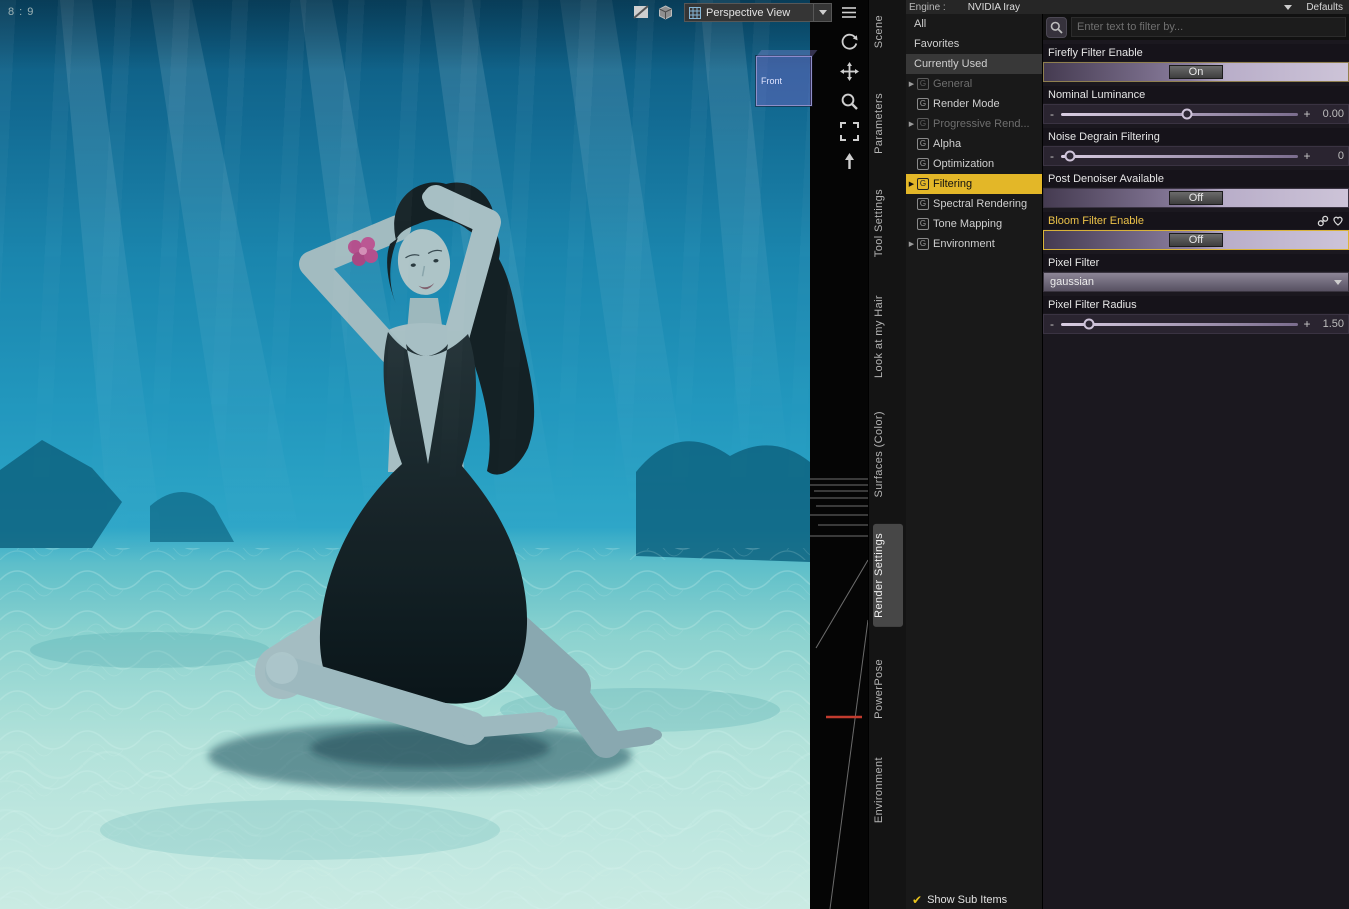 The height and width of the screenshot is (909, 1349). I want to click on category-favorites: Favorites, so click(974, 44).